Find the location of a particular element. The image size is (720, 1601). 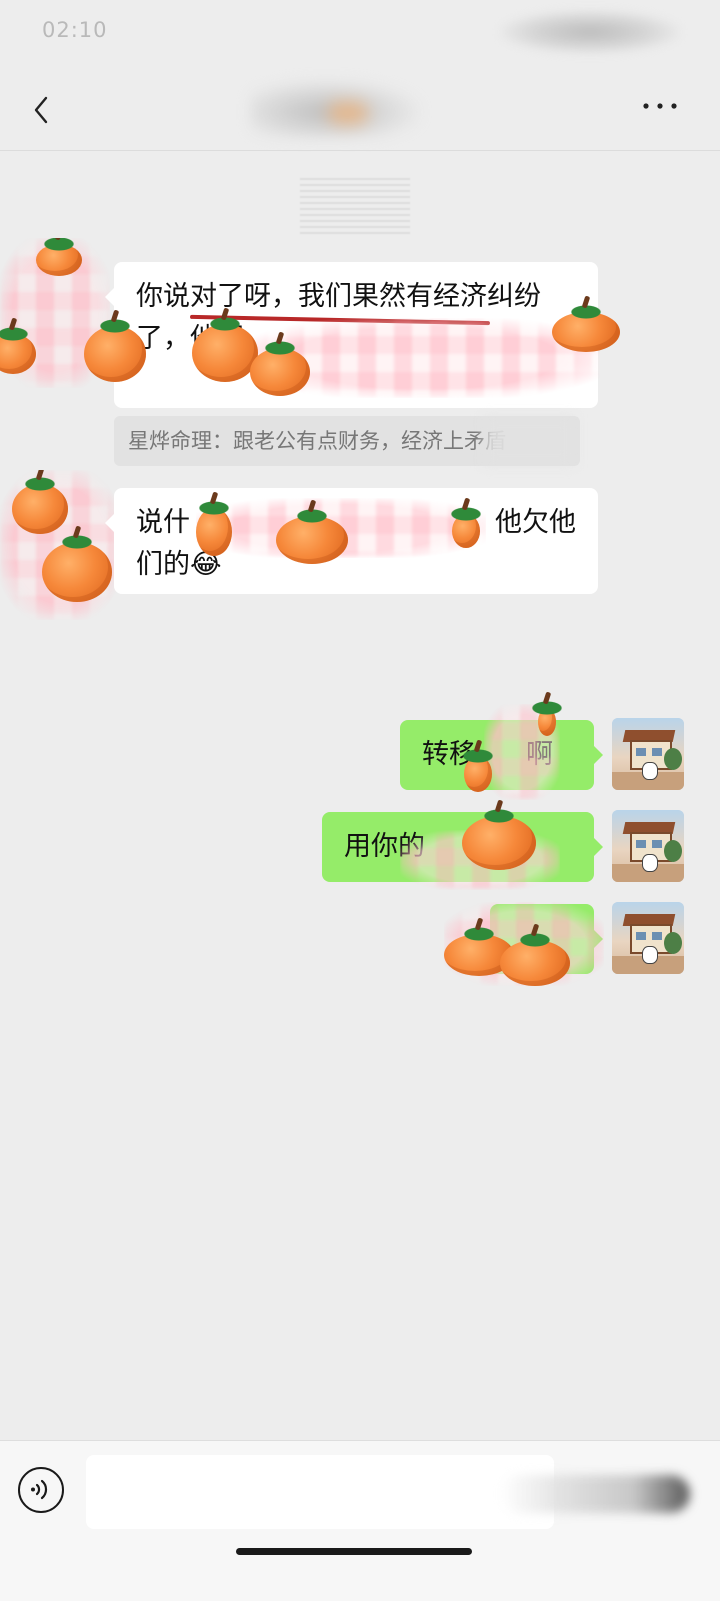

contact-avatar is located at coordinates (60, 545).